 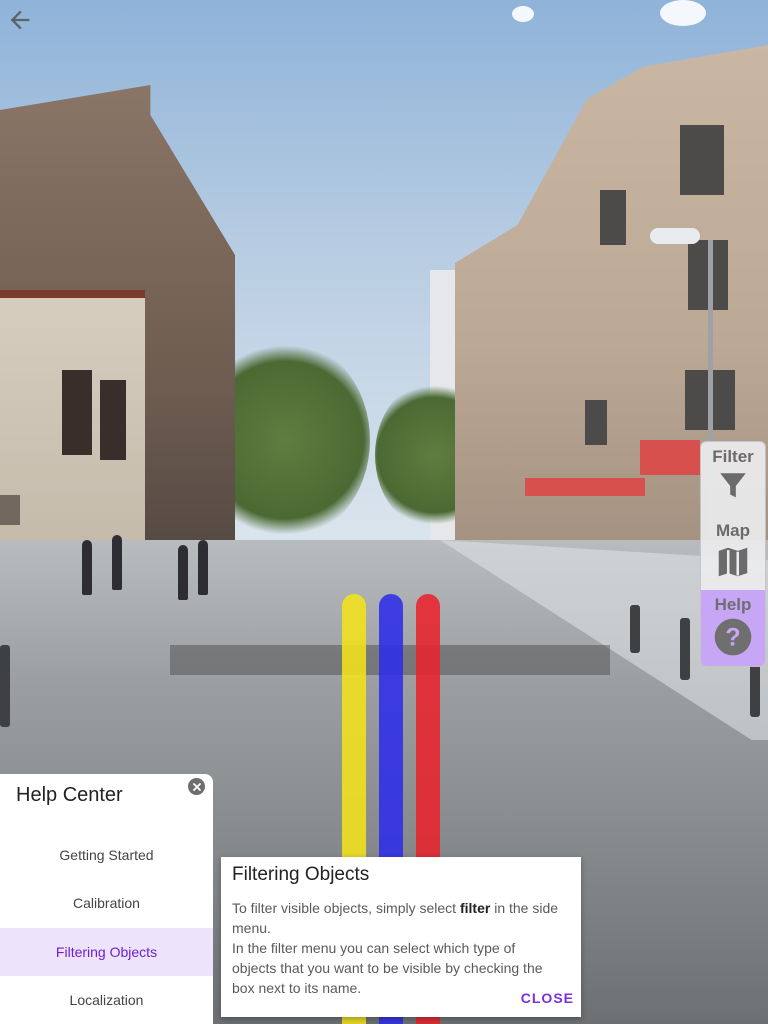 What do you see at coordinates (733, 562) in the screenshot?
I see `map-icon` at bounding box center [733, 562].